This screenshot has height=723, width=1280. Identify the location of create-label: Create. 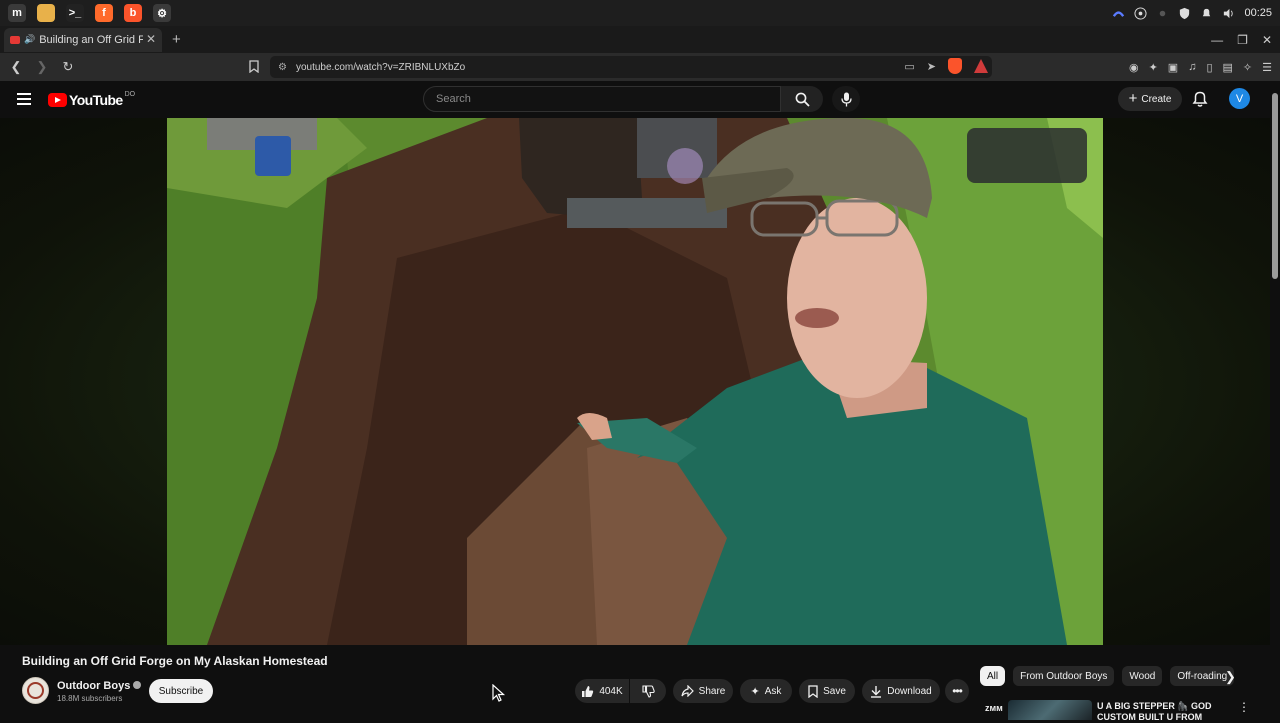
(1156, 99).